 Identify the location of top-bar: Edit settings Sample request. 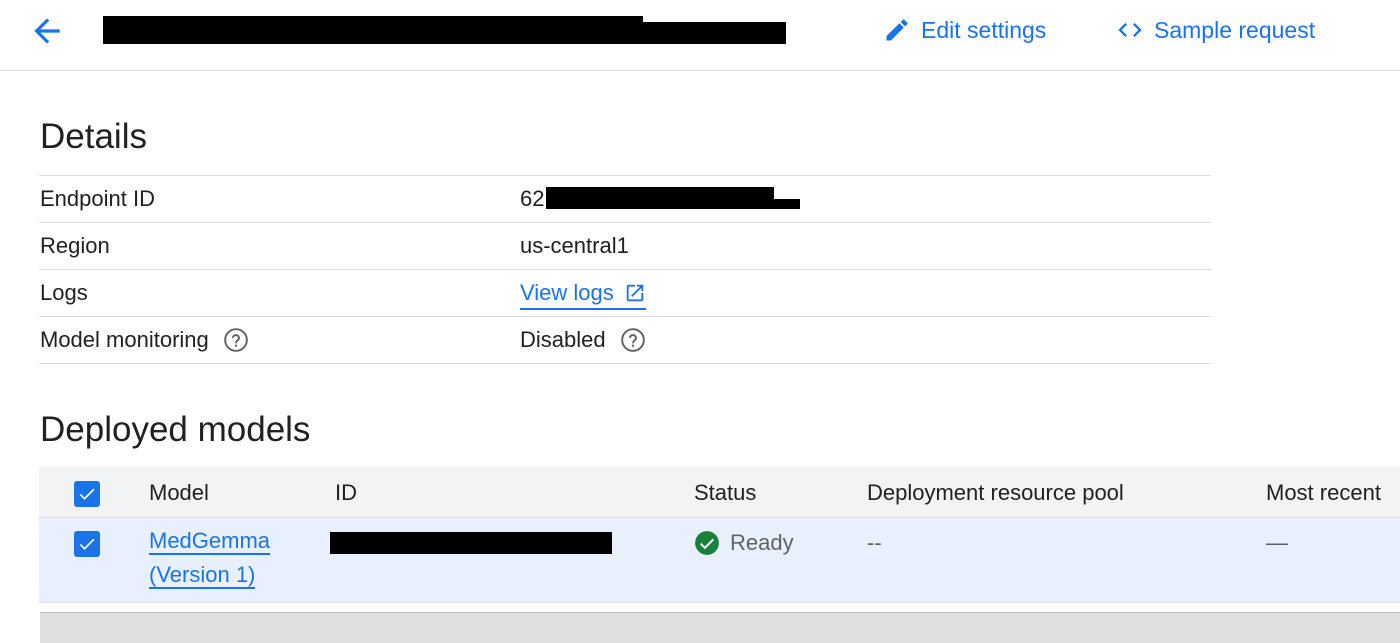
(700, 35).